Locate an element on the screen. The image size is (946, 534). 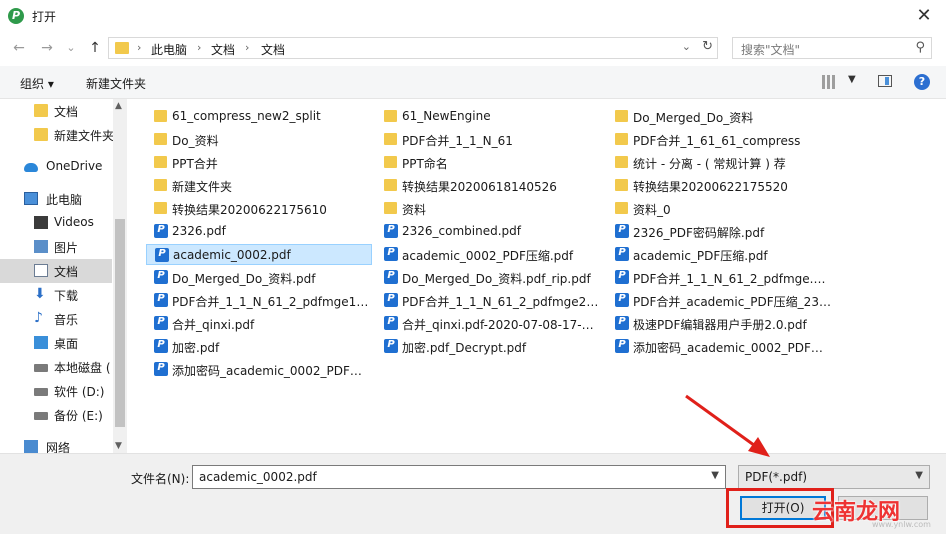
folder-item: 转换结果20200618140526 is located at coordinates (489, 185).